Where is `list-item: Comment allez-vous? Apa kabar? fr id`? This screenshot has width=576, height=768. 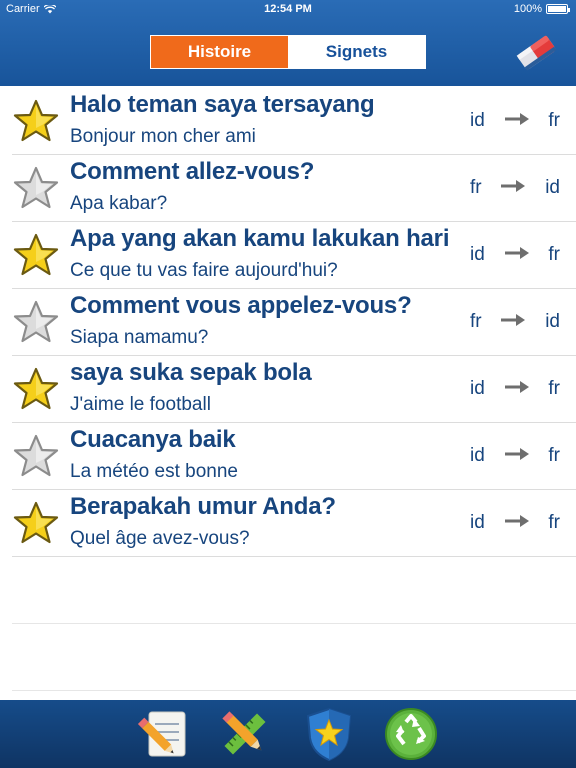
list-item: Comment allez-vous? Apa kabar? fr id is located at coordinates (294, 188).